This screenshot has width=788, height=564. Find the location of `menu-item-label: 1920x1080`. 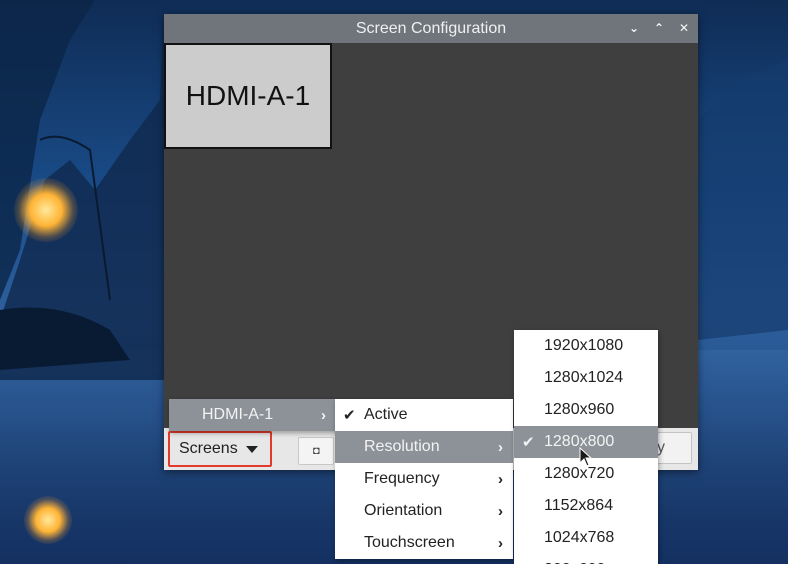

menu-item-label: 1920x1080 is located at coordinates (584, 345).